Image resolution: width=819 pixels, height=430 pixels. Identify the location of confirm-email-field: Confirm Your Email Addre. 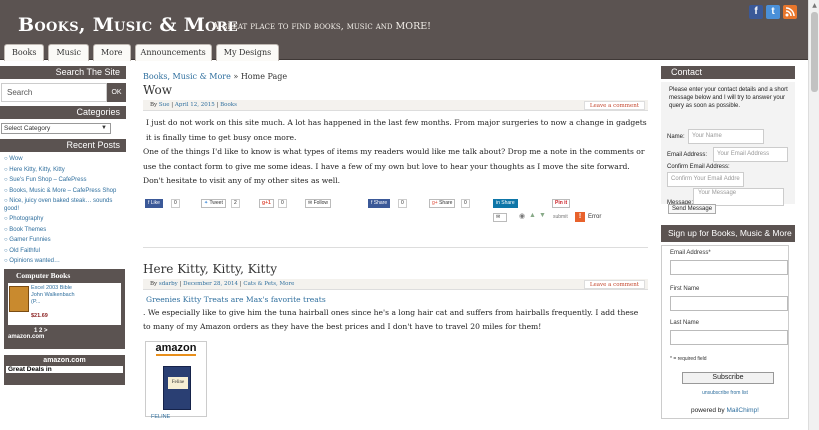
(705, 179).